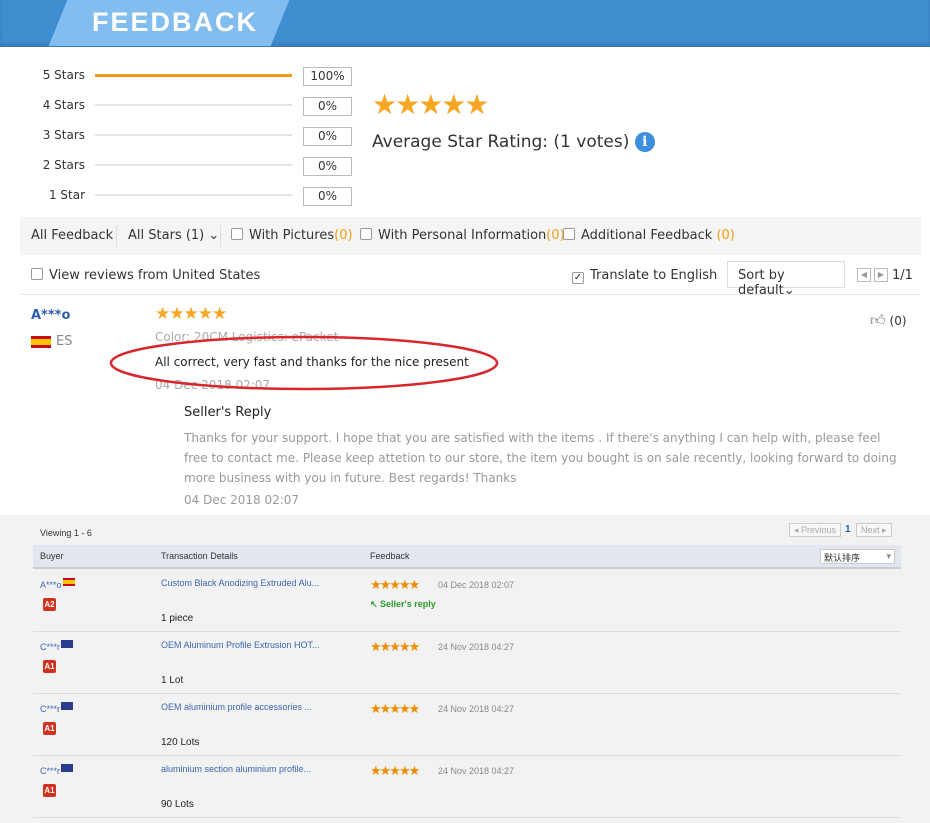 Image resolution: width=930 pixels, height=823 pixels. What do you see at coordinates (390, 556) in the screenshot?
I see `column-feedback: Feedback` at bounding box center [390, 556].